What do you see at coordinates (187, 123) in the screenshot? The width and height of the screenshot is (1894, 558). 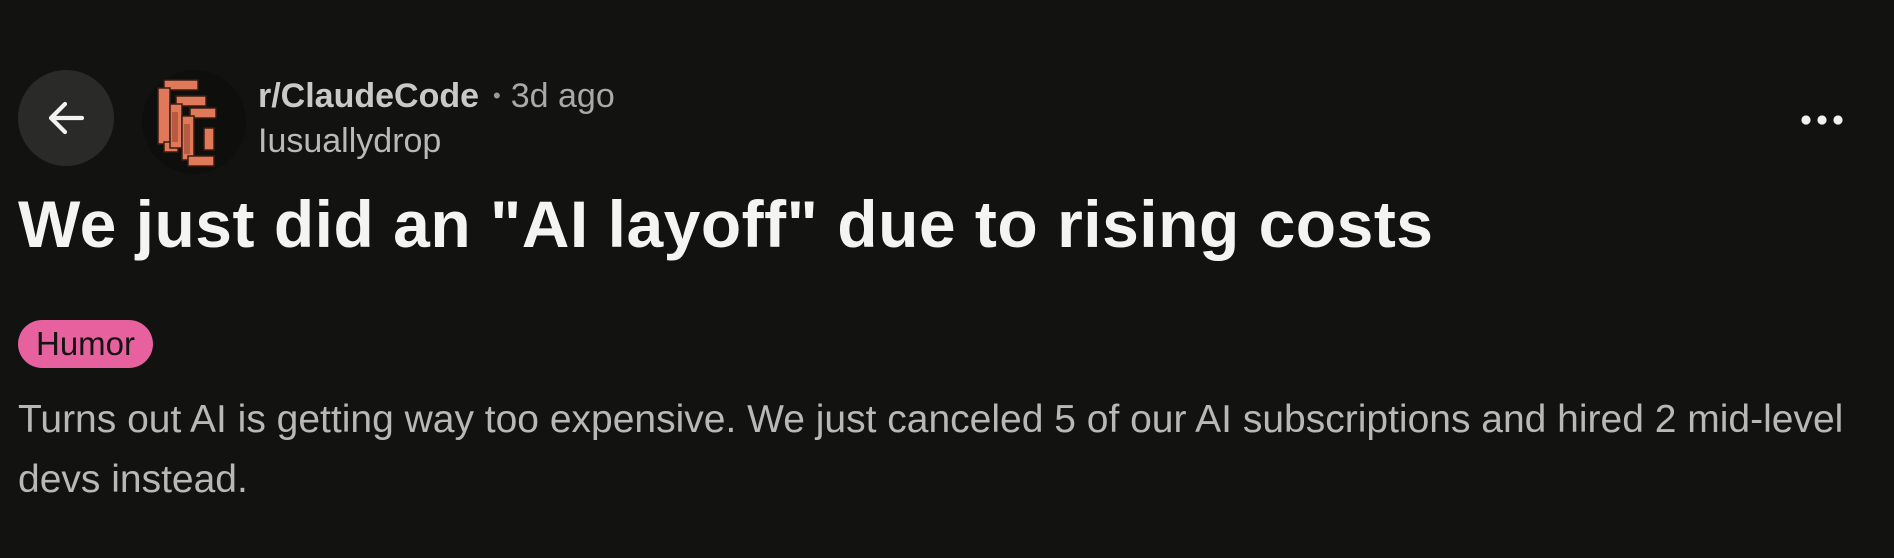 I see `subreddit-logo-icon` at bounding box center [187, 123].